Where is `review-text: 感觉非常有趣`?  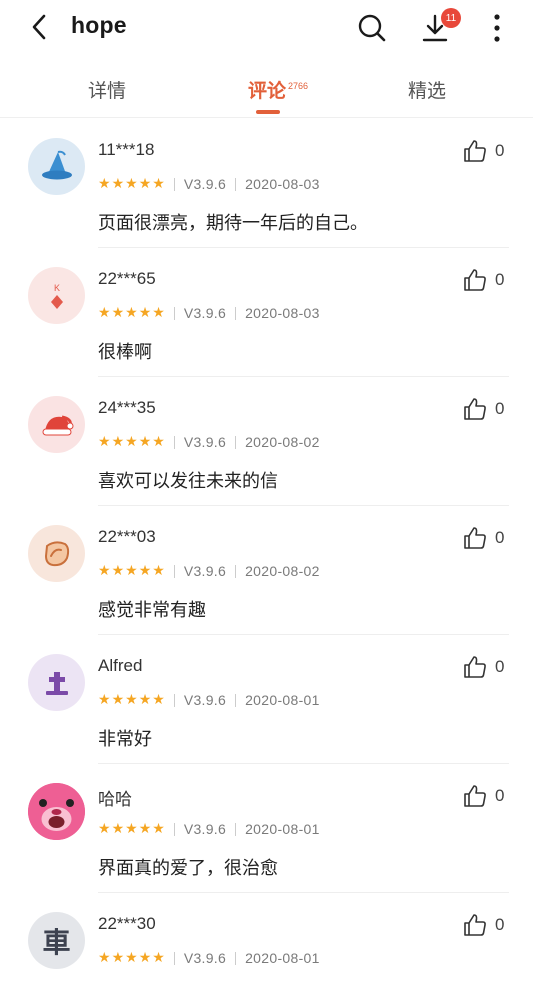 review-text: 感觉非常有趣 is located at coordinates (152, 610).